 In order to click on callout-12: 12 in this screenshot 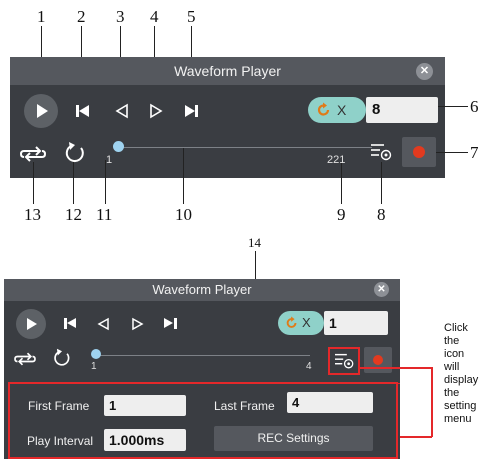, I will do `click(73, 214)`.